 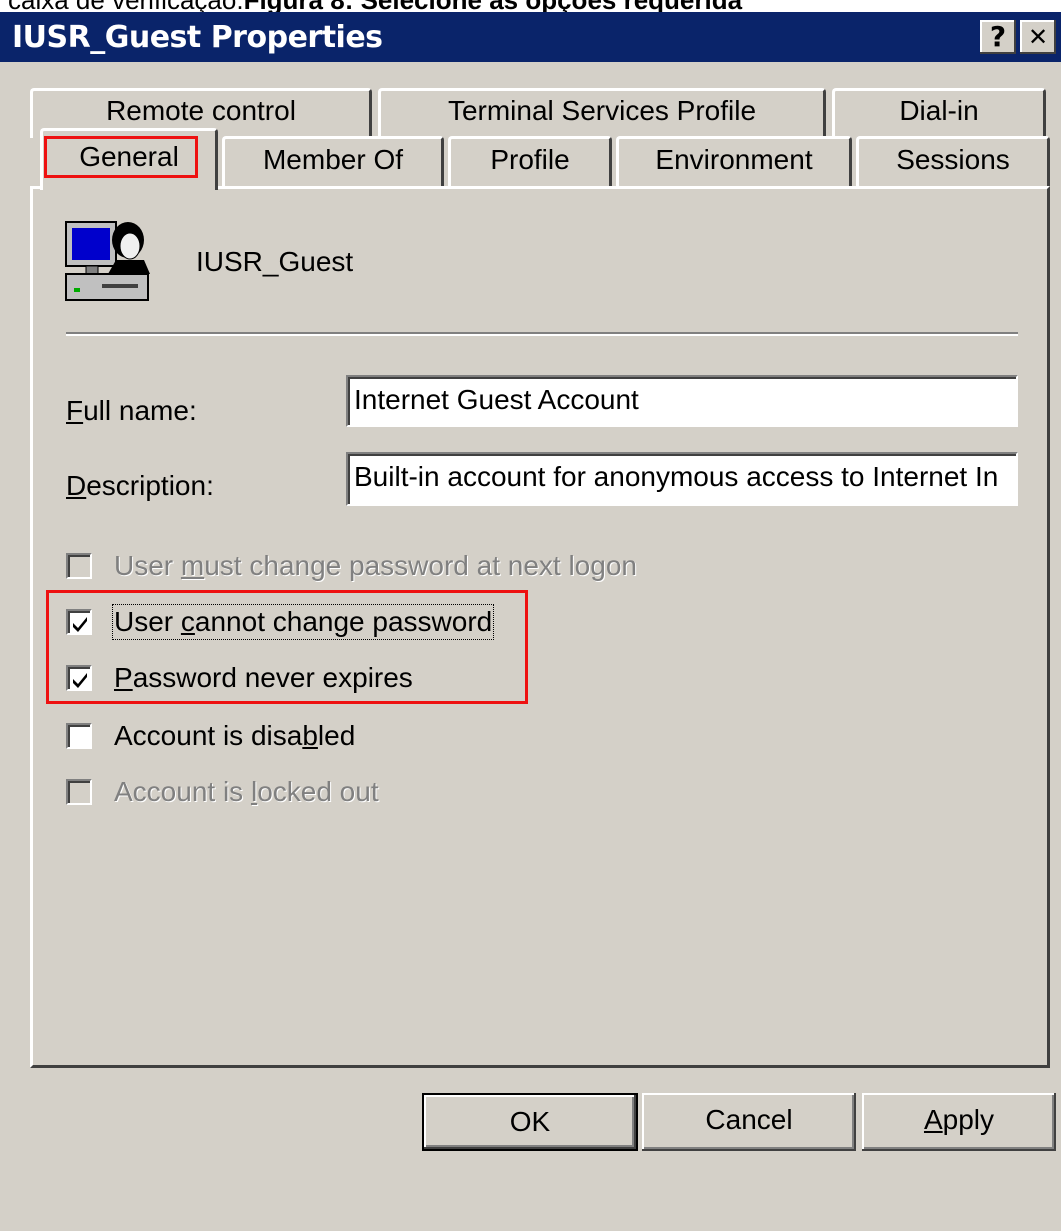 What do you see at coordinates (749, 1122) in the screenshot?
I see `cancel-button: Cancel` at bounding box center [749, 1122].